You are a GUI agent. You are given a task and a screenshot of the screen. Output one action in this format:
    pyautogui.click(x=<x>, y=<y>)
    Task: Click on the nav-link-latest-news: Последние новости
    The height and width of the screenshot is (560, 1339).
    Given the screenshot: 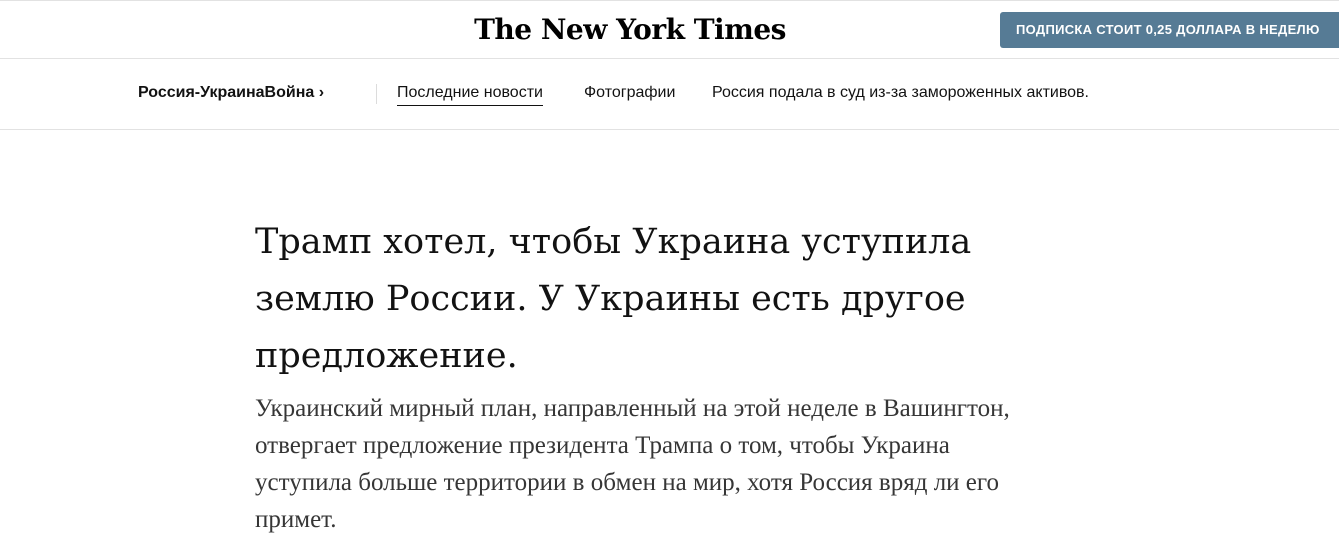 What is the action you would take?
    pyautogui.click(x=470, y=95)
    